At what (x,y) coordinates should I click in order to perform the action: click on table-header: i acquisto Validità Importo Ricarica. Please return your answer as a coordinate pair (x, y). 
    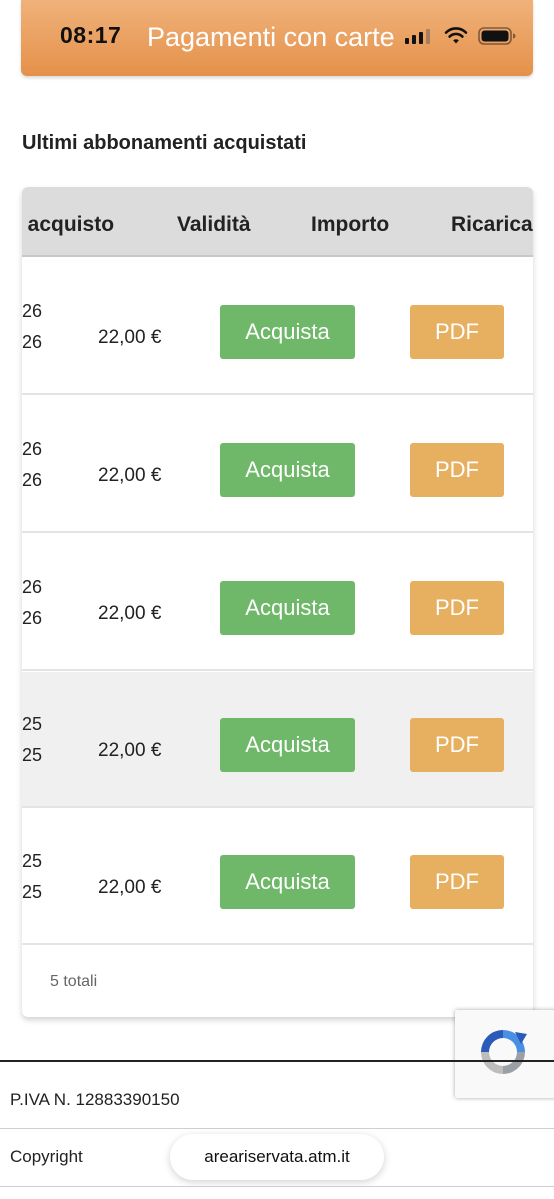
    Looking at the image, I should click on (277, 222).